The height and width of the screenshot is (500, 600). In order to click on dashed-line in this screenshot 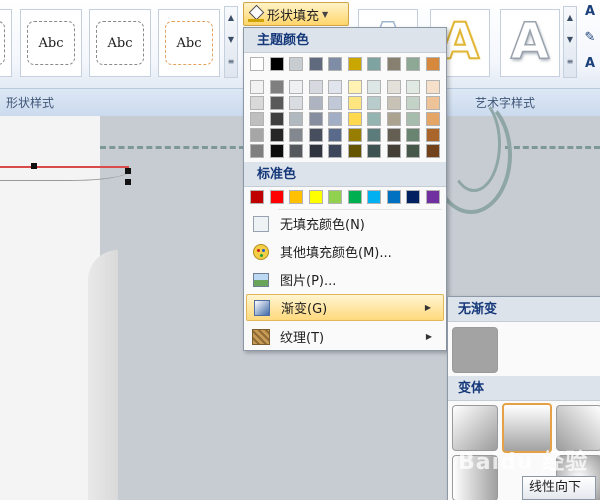, I will do `click(552, 147)`.